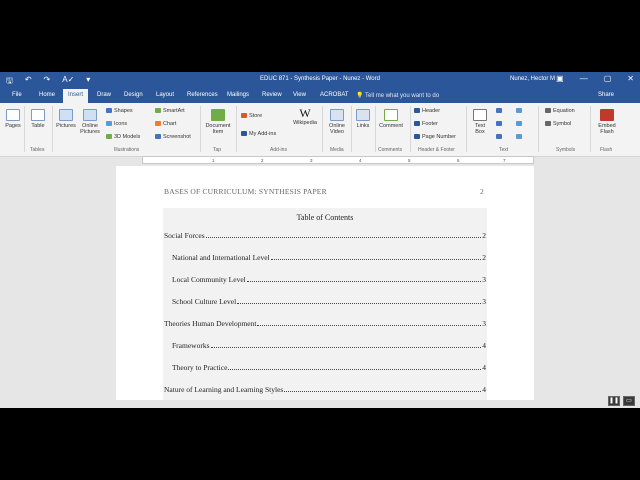 This screenshot has height=480, width=640. I want to click on toc-entry: Local Community Level 3, so click(329, 279).